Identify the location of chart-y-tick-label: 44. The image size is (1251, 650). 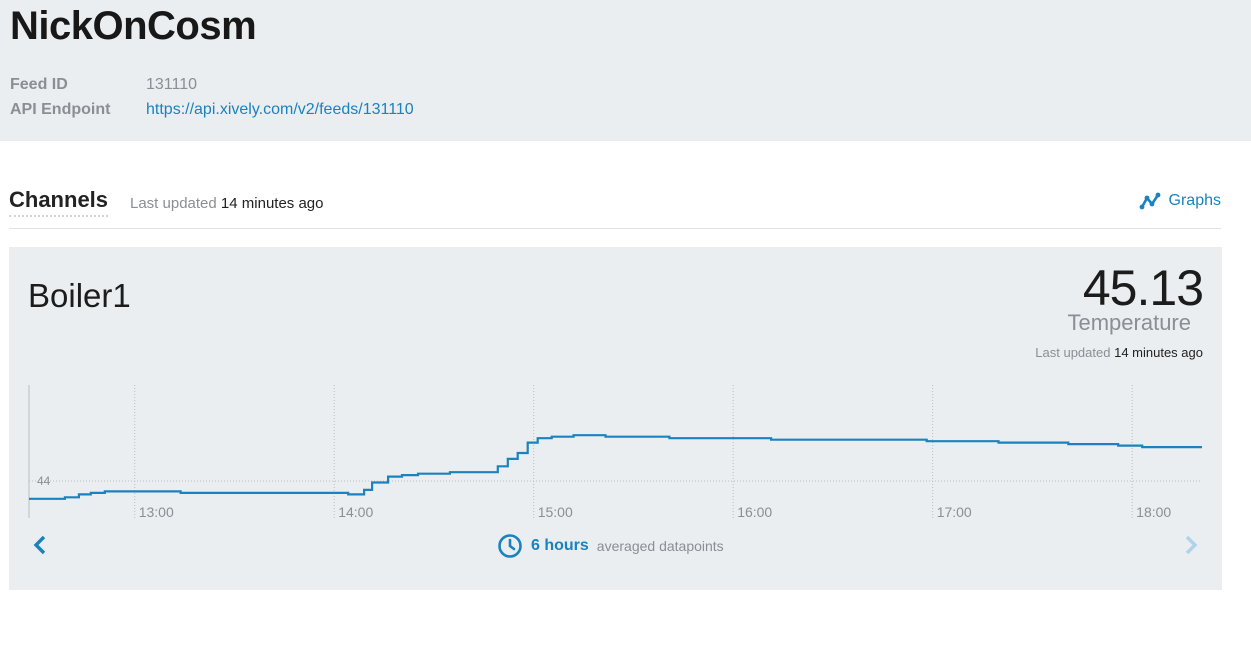
(44, 481).